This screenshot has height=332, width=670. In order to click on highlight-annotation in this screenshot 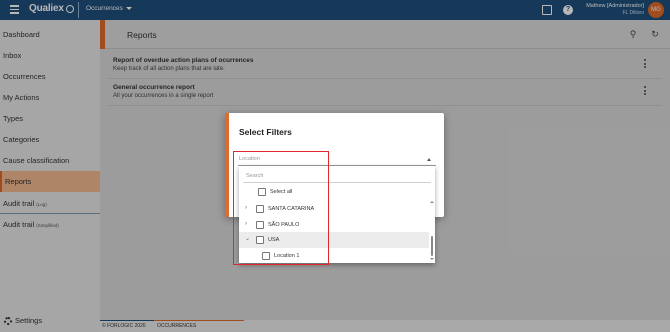, I will do `click(281, 208)`.